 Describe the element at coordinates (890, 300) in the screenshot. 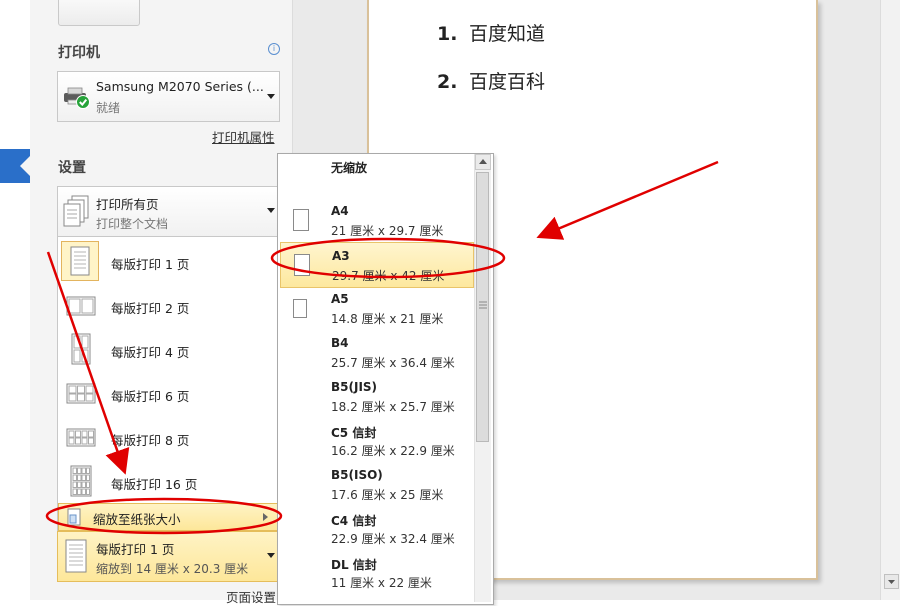

I see `preview-scrollbar` at that location.